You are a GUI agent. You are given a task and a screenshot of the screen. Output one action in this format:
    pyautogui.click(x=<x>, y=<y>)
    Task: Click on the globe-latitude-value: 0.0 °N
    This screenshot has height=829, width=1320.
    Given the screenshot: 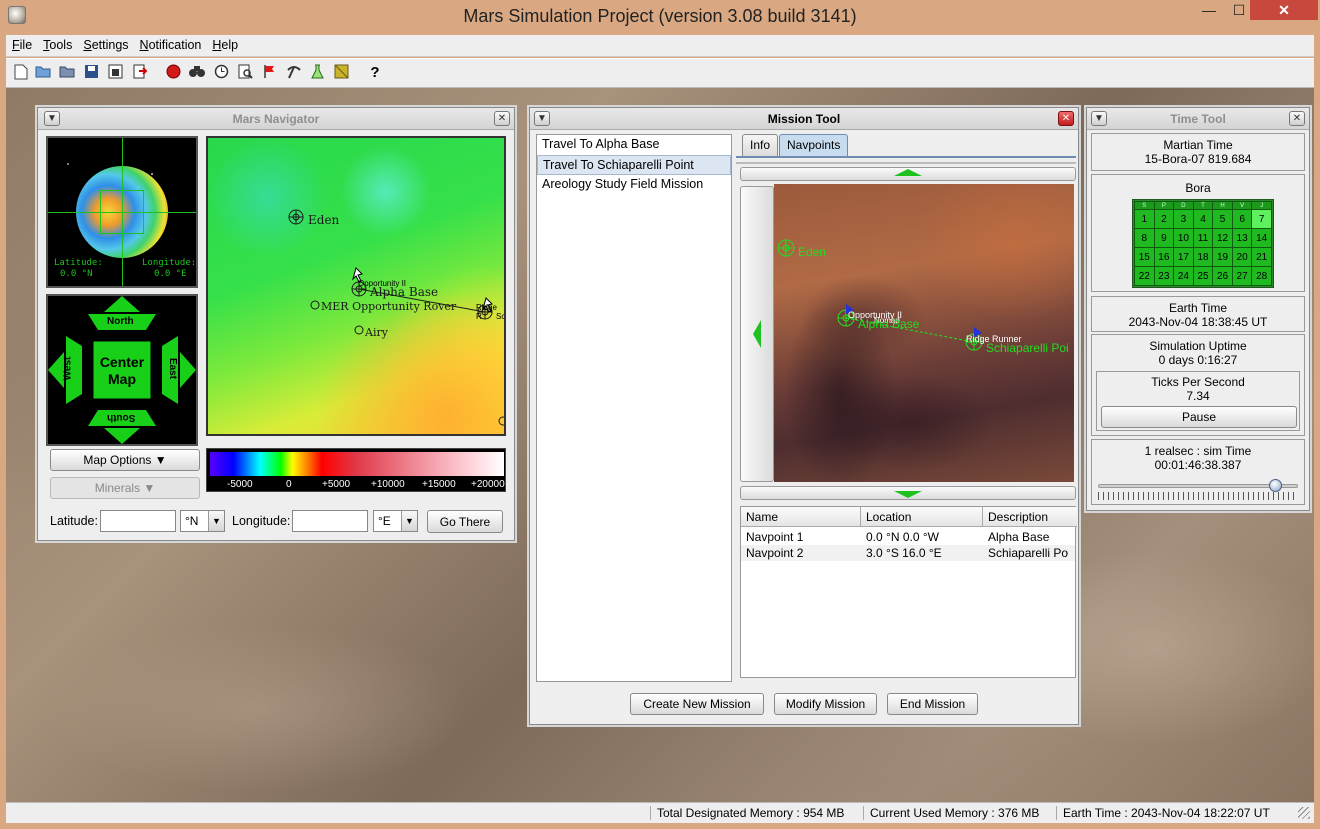 What is the action you would take?
    pyautogui.click(x=76, y=274)
    